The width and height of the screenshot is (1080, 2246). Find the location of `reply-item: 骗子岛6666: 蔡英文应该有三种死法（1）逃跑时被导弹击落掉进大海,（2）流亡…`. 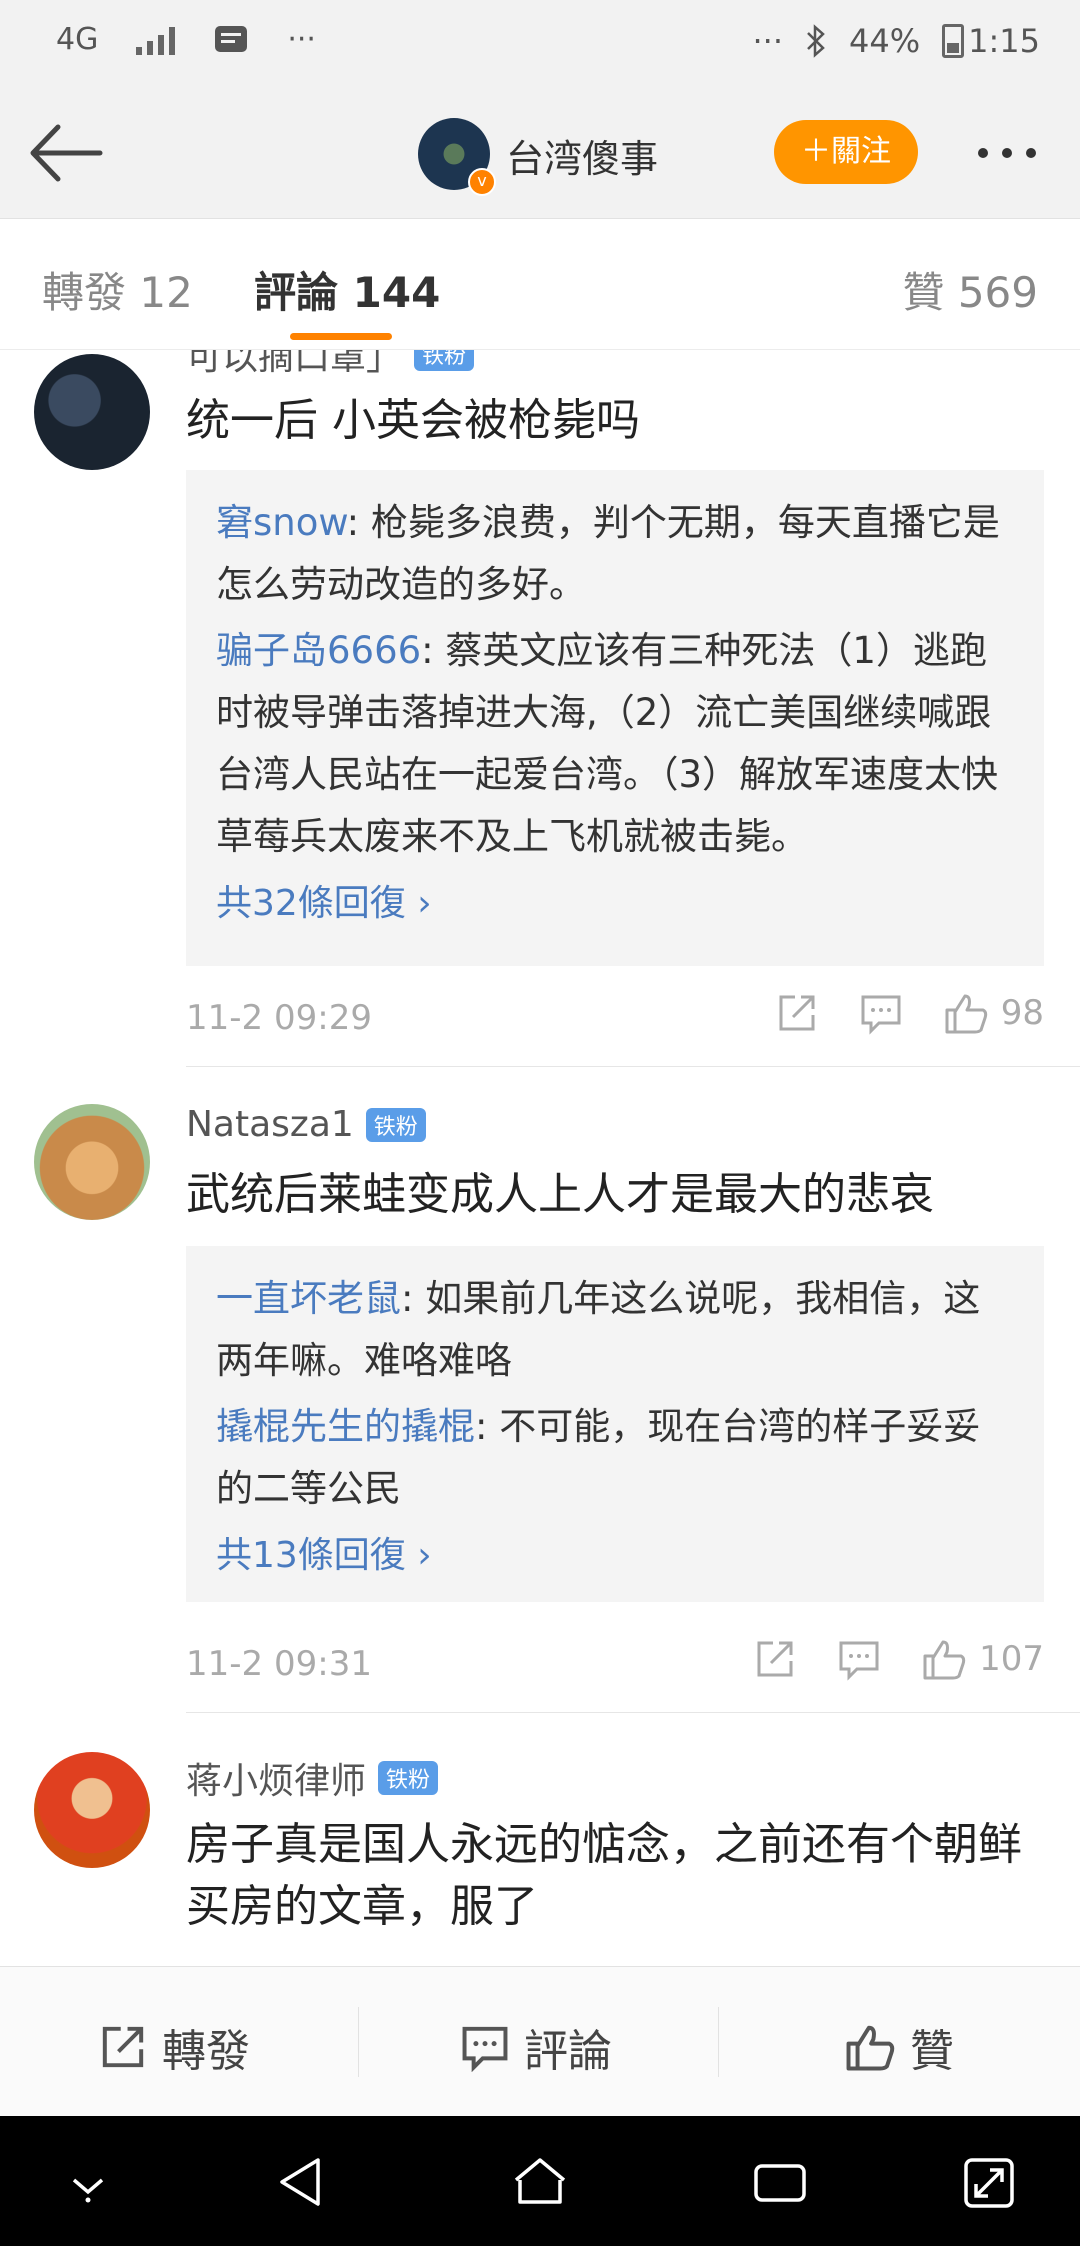

reply-item: 骗子岛6666: 蔡英文应该有三种死法（1）逃跑时被导弹击落掉进大海,（2）流亡… is located at coordinates (615, 744).